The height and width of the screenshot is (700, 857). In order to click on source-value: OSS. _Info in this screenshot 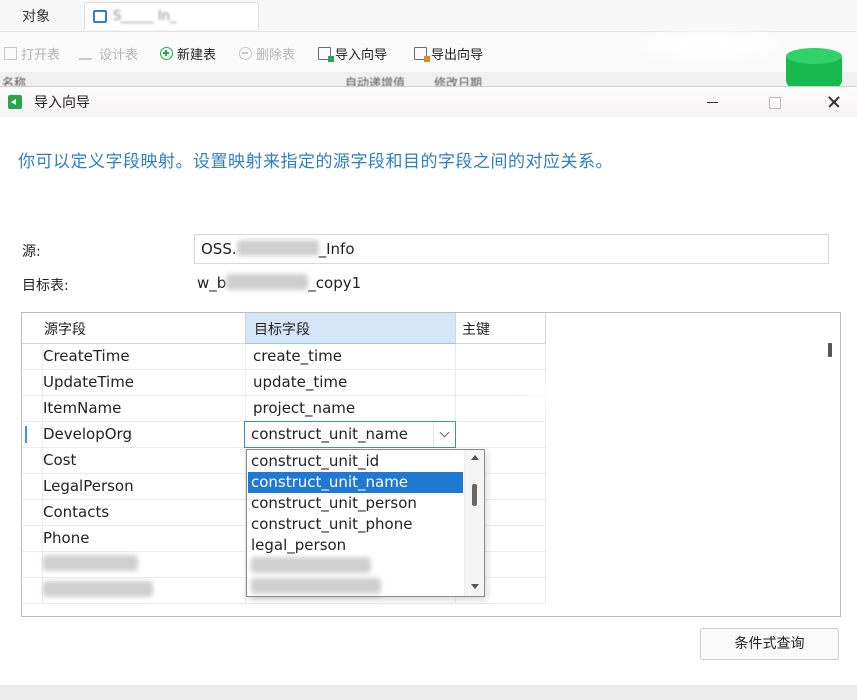, I will do `click(278, 249)`.